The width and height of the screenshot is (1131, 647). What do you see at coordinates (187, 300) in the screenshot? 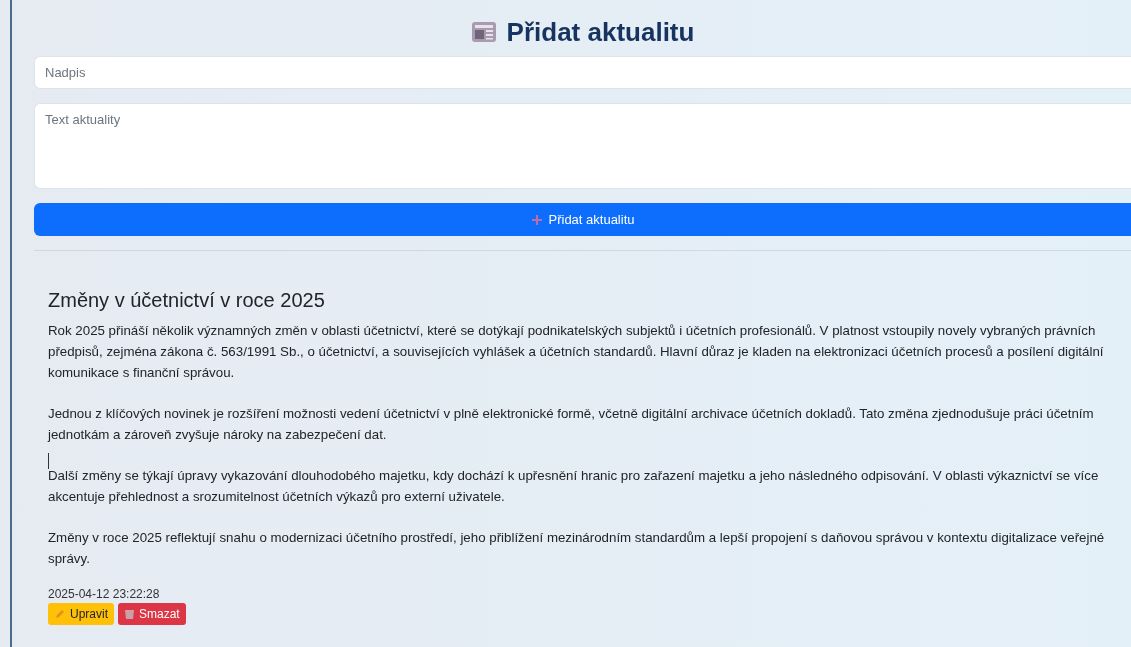
I see `news-title: Změny v účetnictví v roce 2025` at bounding box center [187, 300].